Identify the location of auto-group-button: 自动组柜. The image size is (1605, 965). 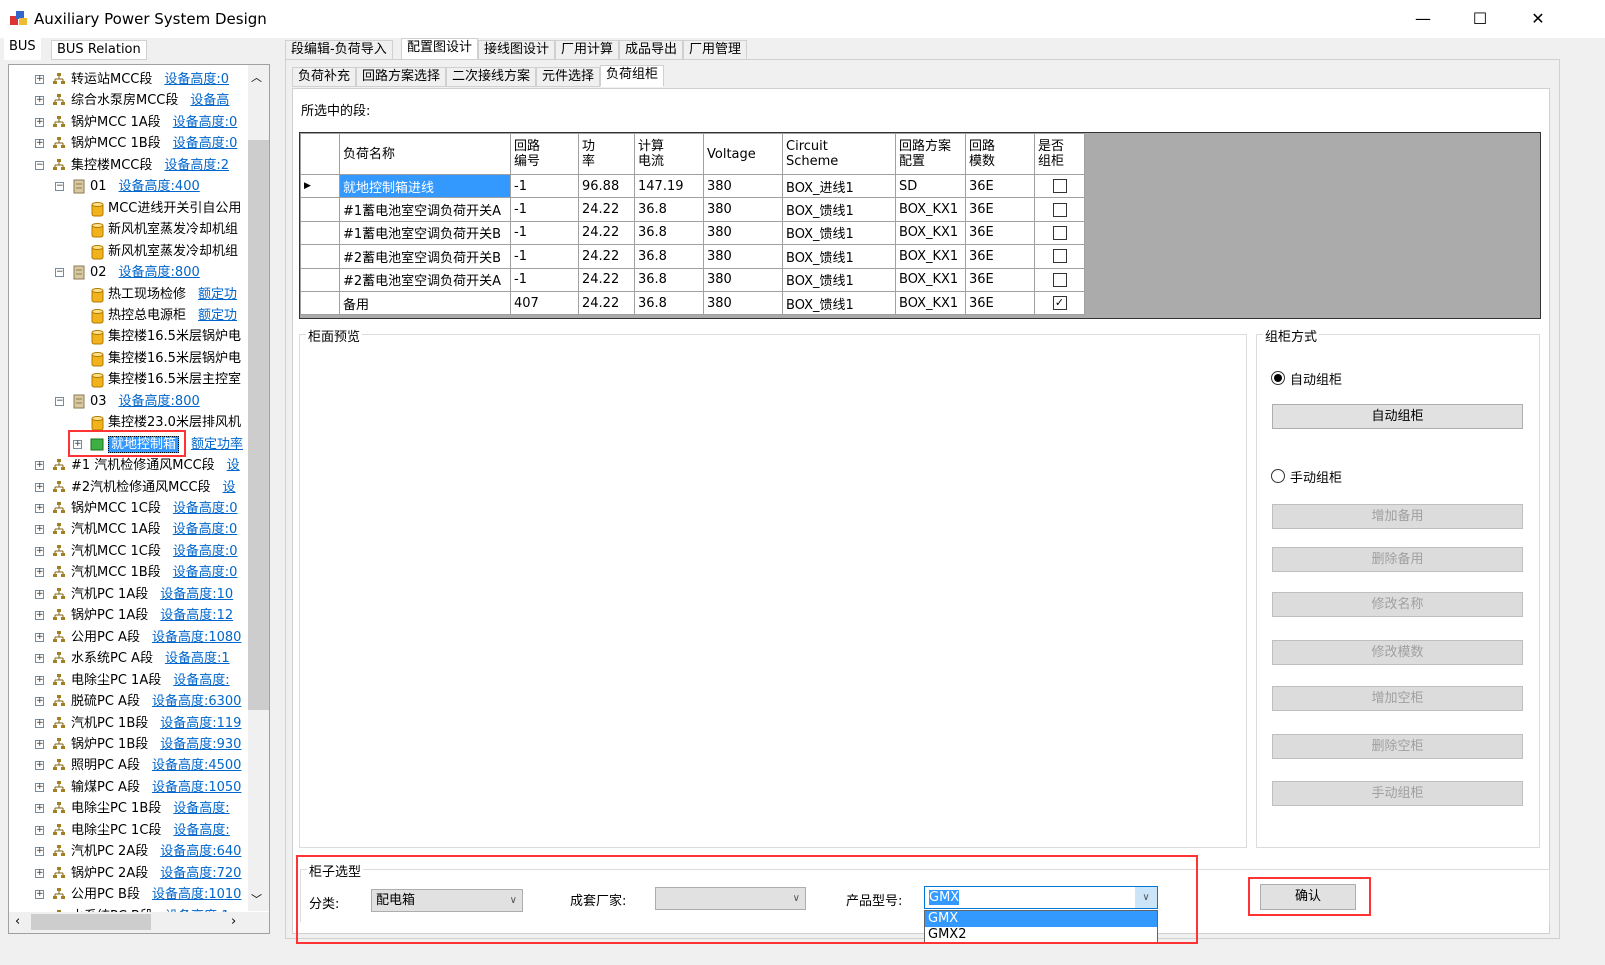
(1397, 416).